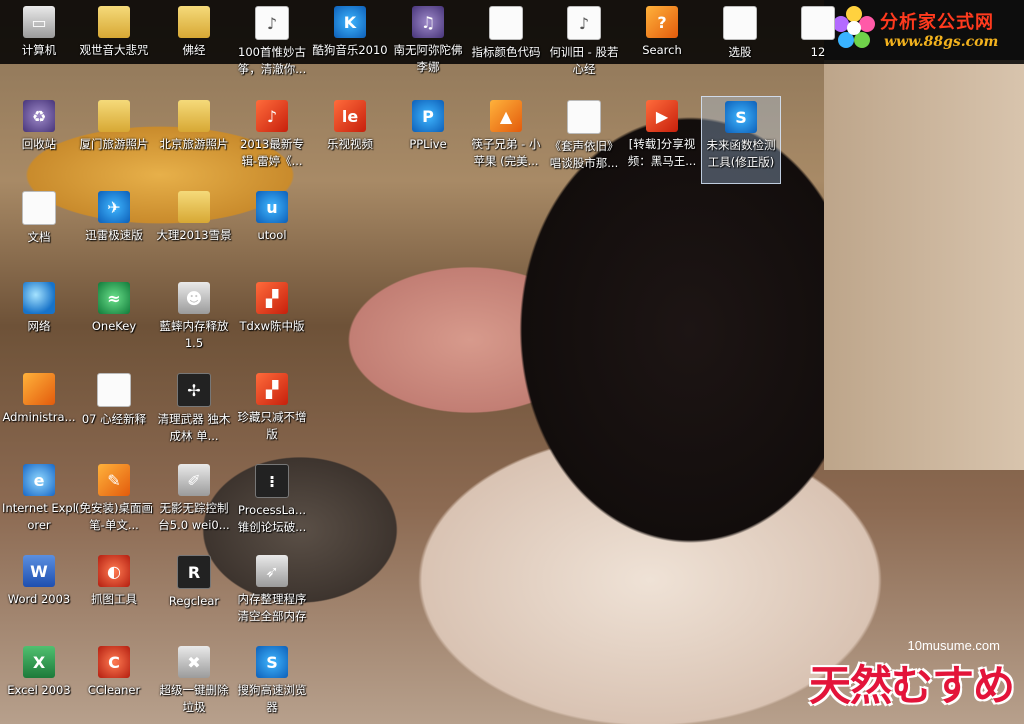 This screenshot has width=1024, height=728. I want to click on desktop-icon-utool: u utool, so click(272, 230).